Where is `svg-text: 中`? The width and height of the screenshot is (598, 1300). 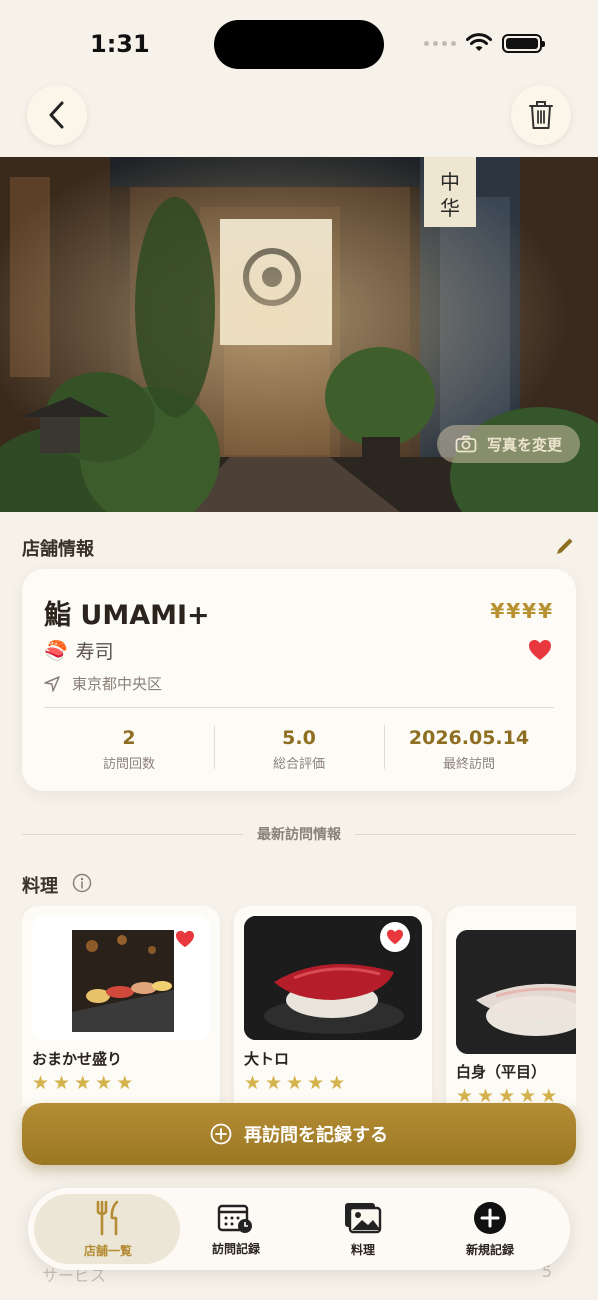 svg-text: 中 is located at coordinates (450, 182).